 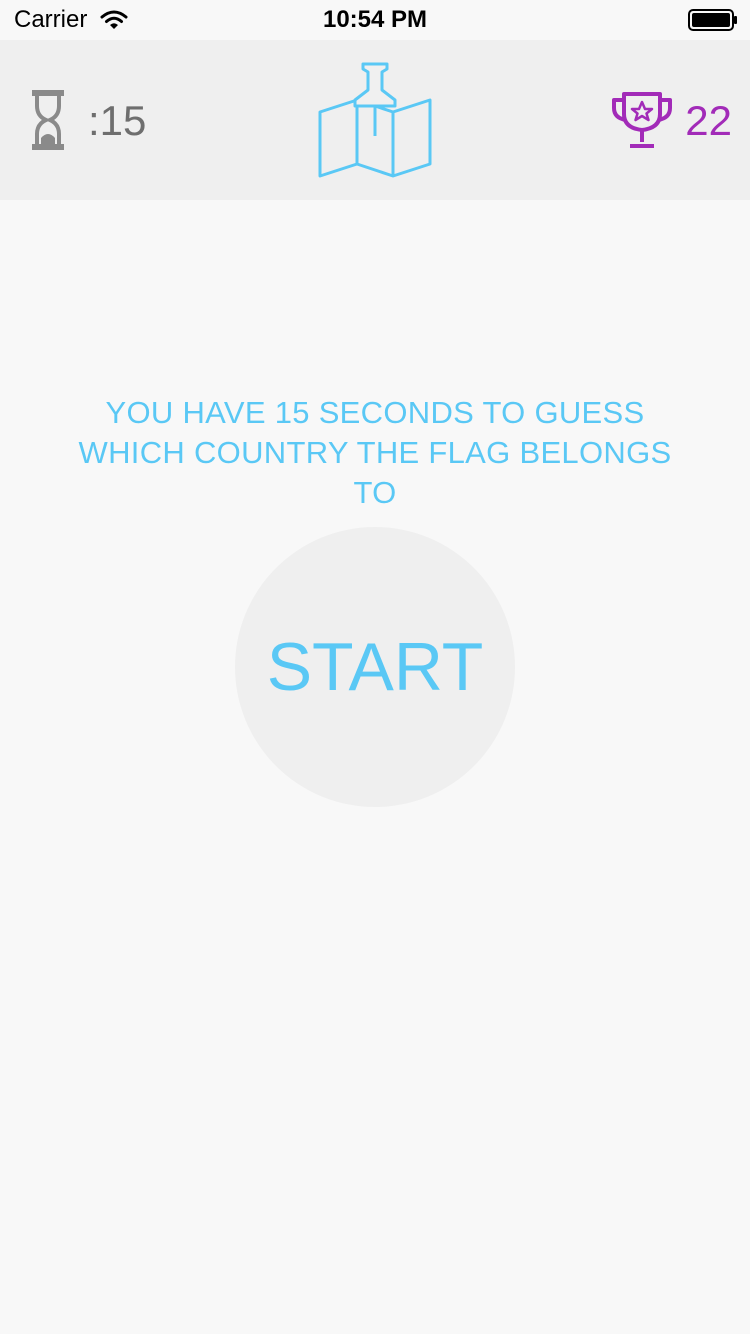 What do you see at coordinates (712, 20) in the screenshot?
I see `battery-icon` at bounding box center [712, 20].